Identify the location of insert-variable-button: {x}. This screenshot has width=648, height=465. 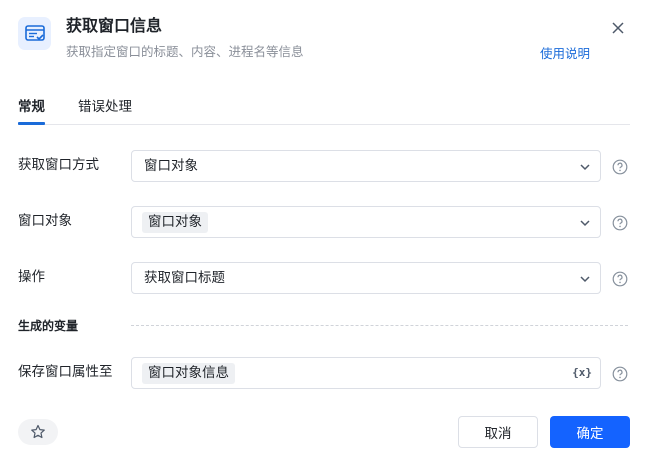
(582, 373).